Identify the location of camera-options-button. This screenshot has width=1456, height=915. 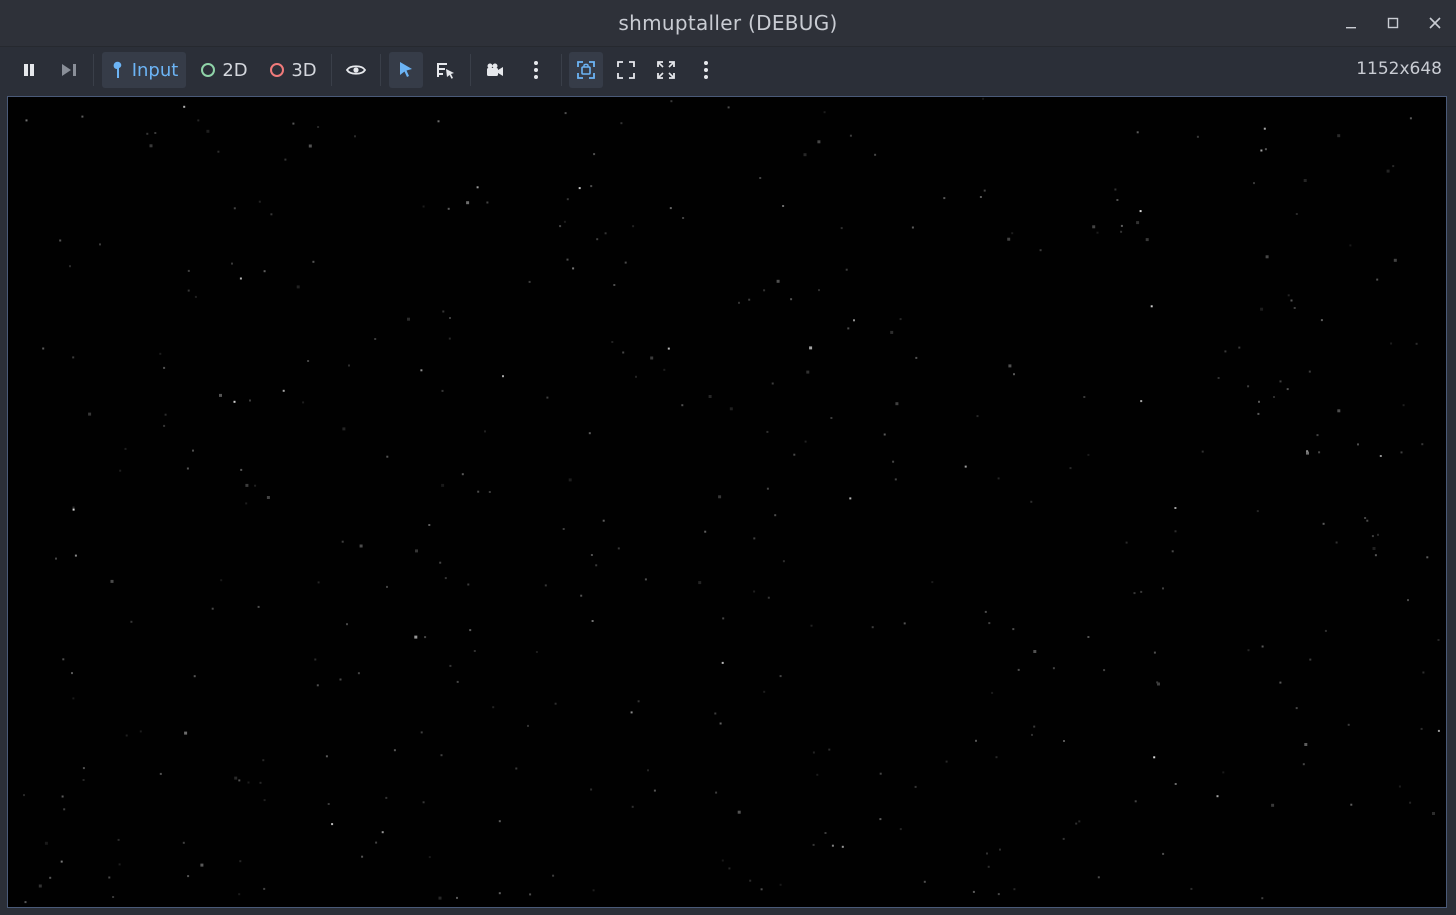
(536, 70).